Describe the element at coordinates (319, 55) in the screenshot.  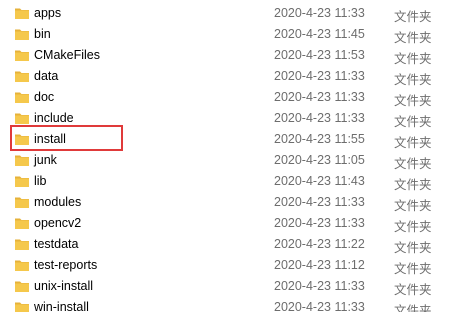
I see `file-date: 2020-4-23 11:53` at that location.